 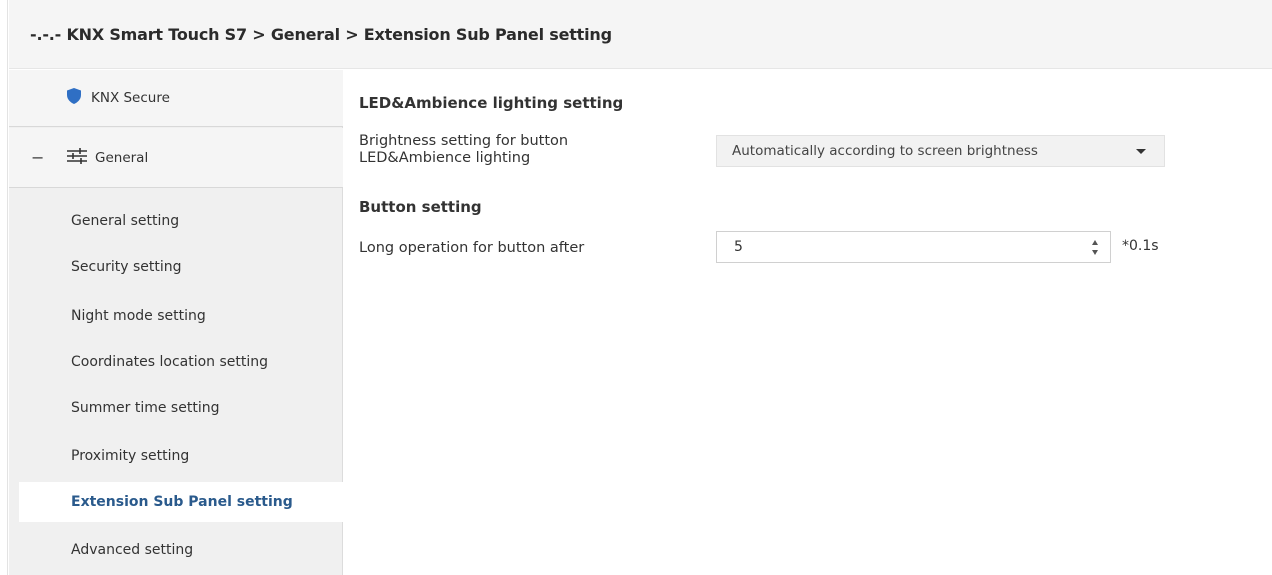 What do you see at coordinates (122, 157) in the screenshot?
I see `sidebar-item-label: General` at bounding box center [122, 157].